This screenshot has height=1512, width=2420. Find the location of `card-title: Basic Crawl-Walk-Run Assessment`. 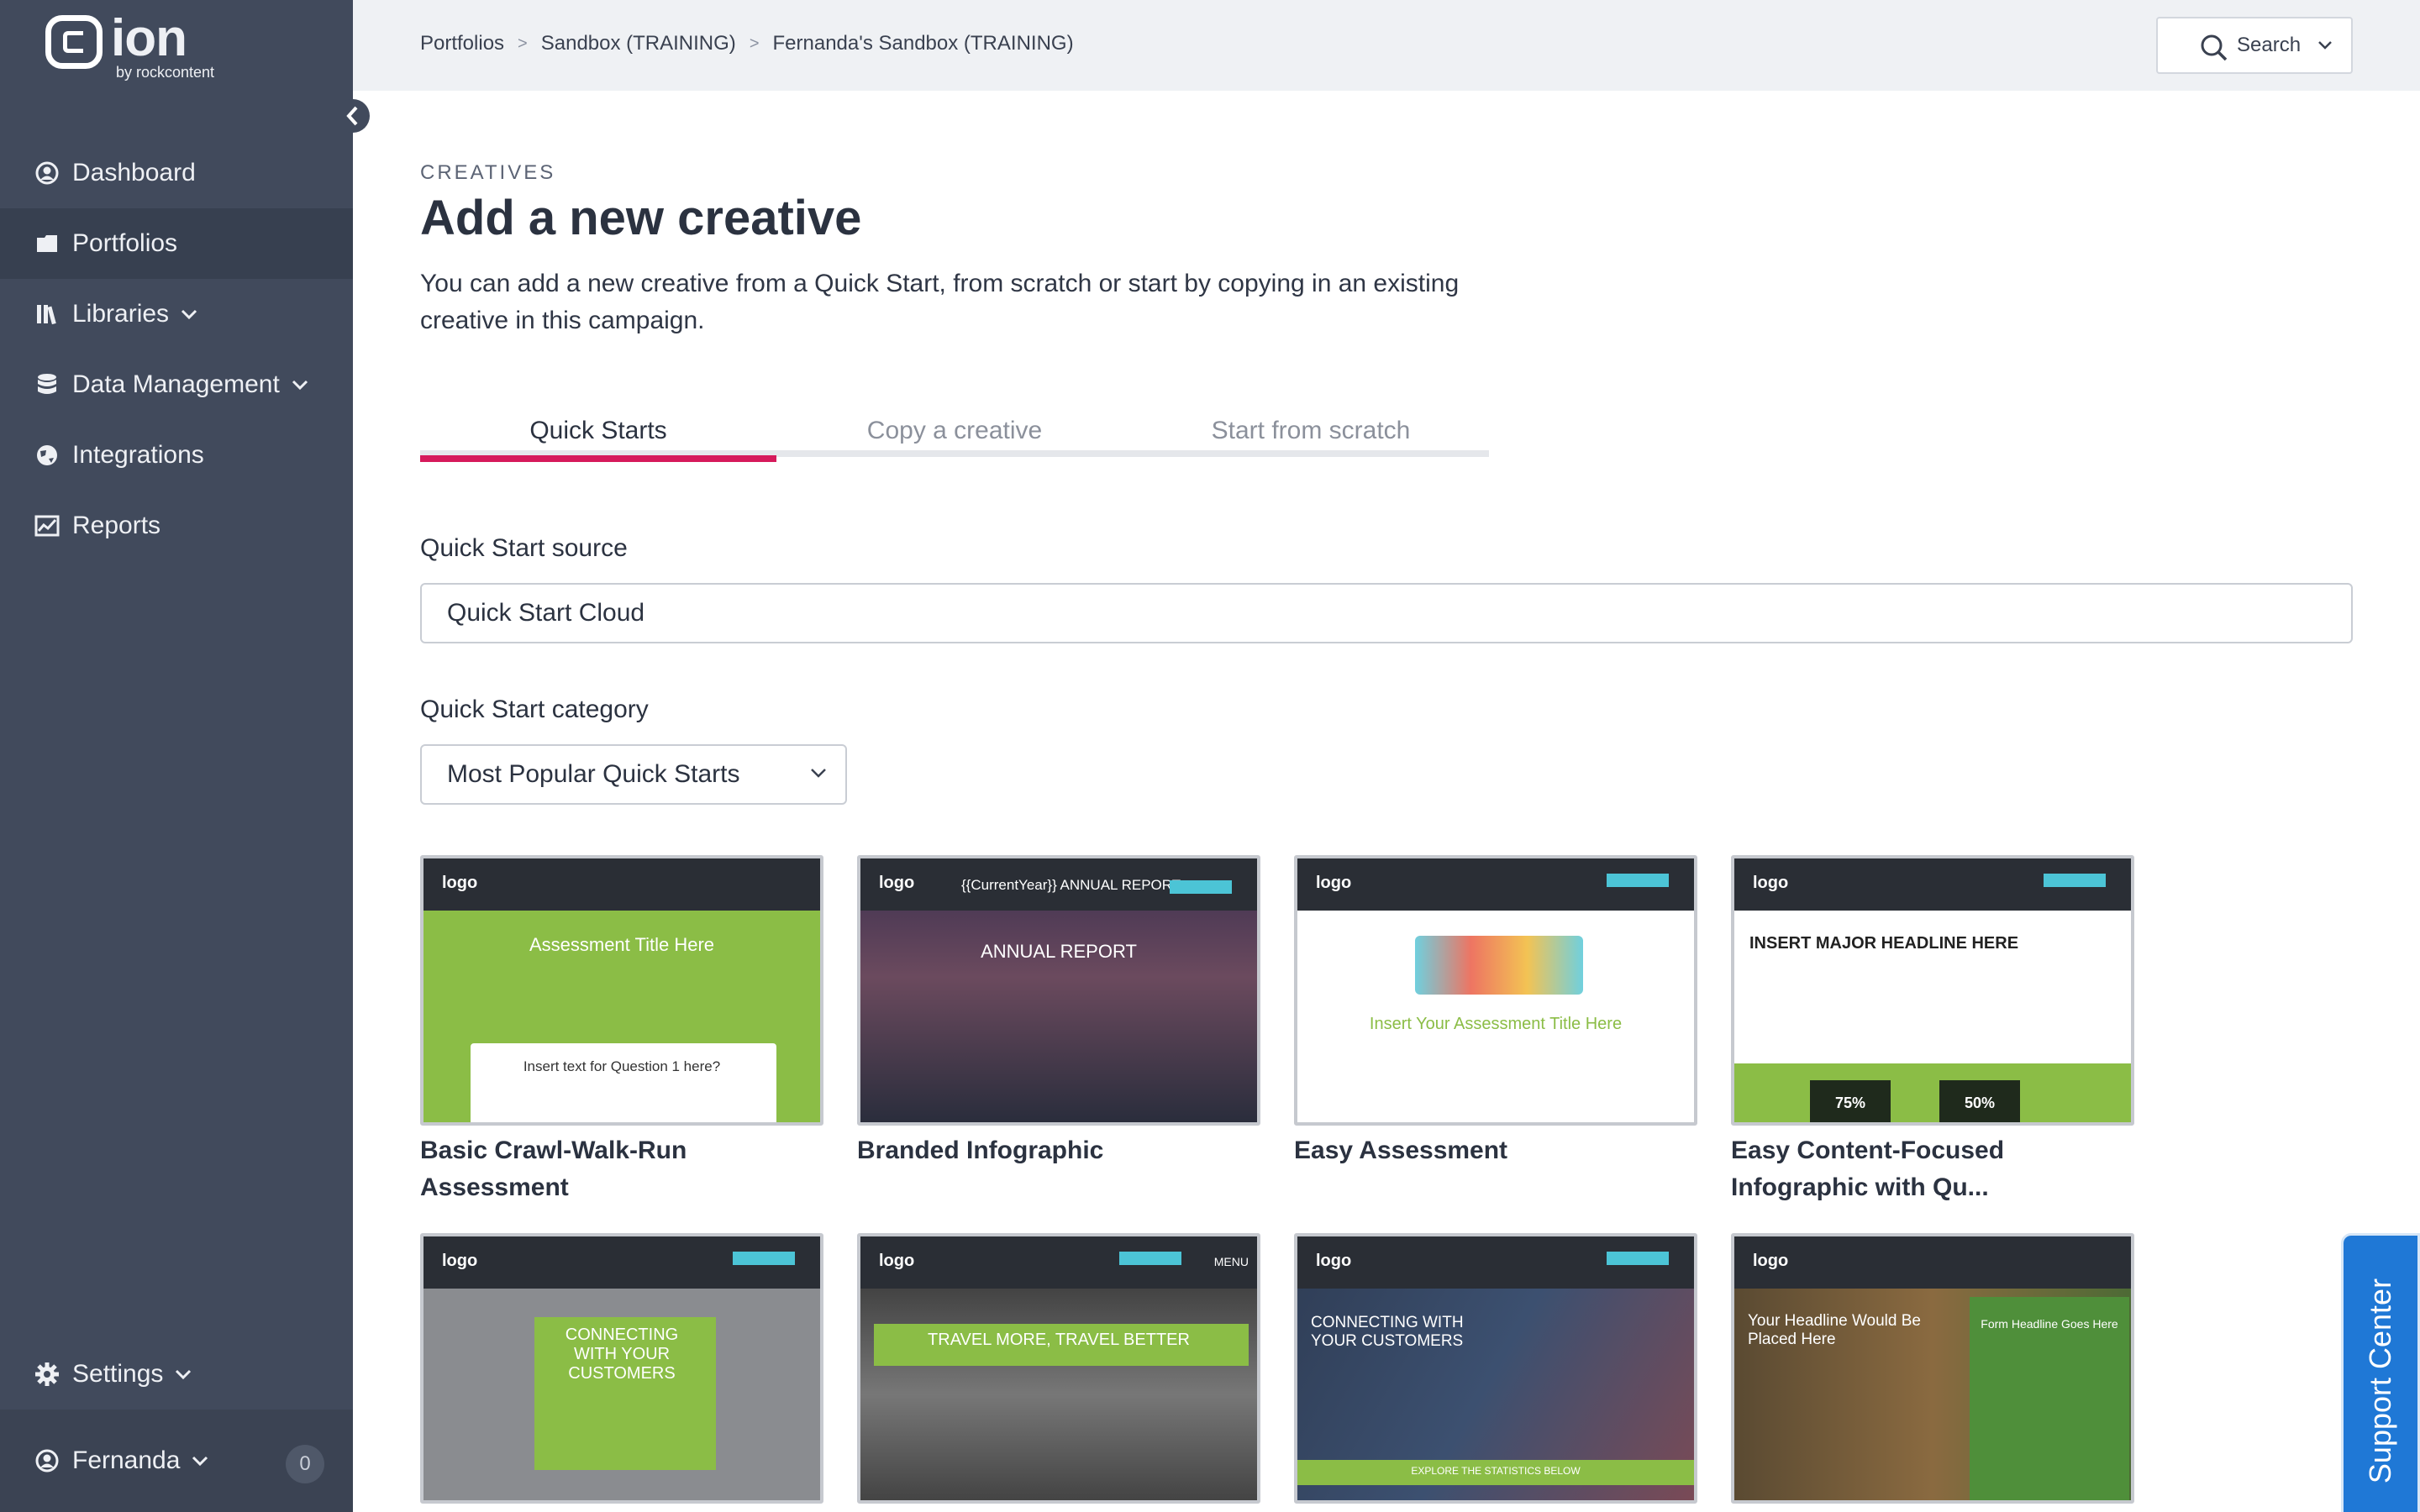

card-title: Basic Crawl-Walk-Run Assessment is located at coordinates (621, 1169).